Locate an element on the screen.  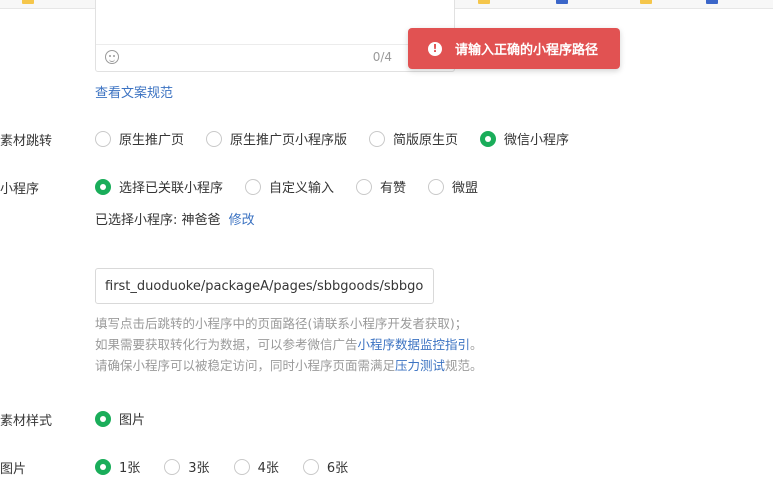
radio-youzan: 有赞 is located at coordinates (381, 186).